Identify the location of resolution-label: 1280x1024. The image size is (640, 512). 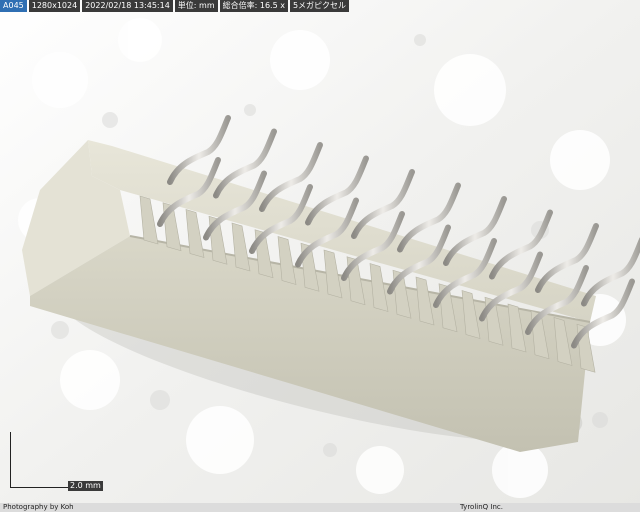
(54, 6).